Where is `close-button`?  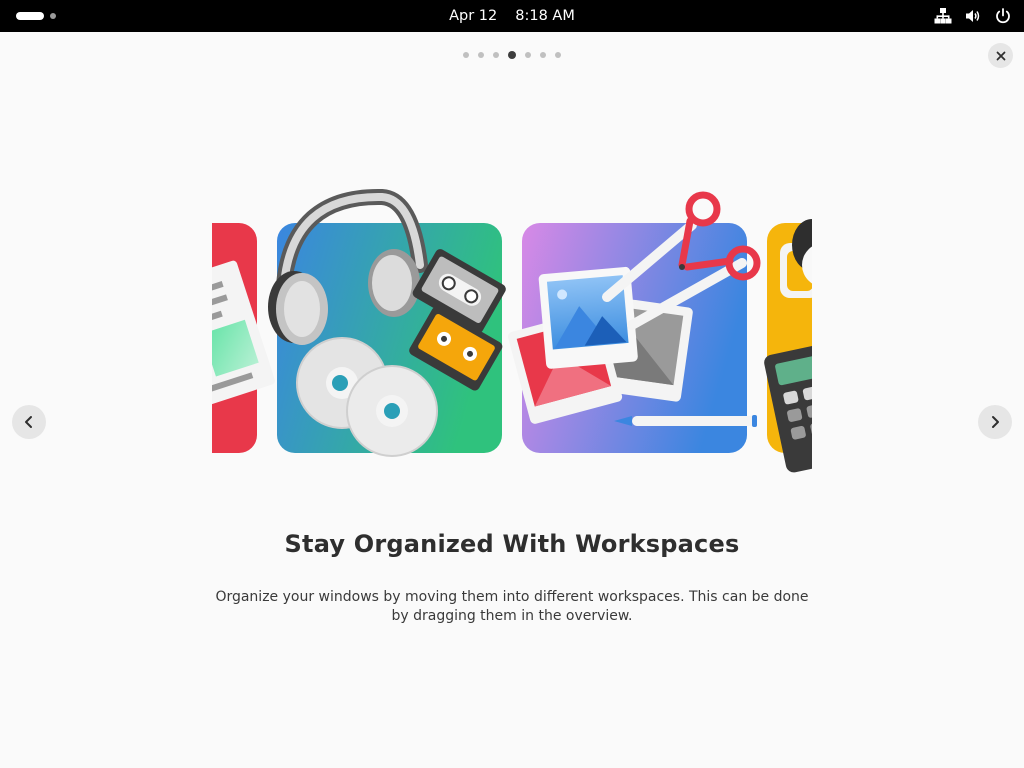
close-button is located at coordinates (1000, 55).